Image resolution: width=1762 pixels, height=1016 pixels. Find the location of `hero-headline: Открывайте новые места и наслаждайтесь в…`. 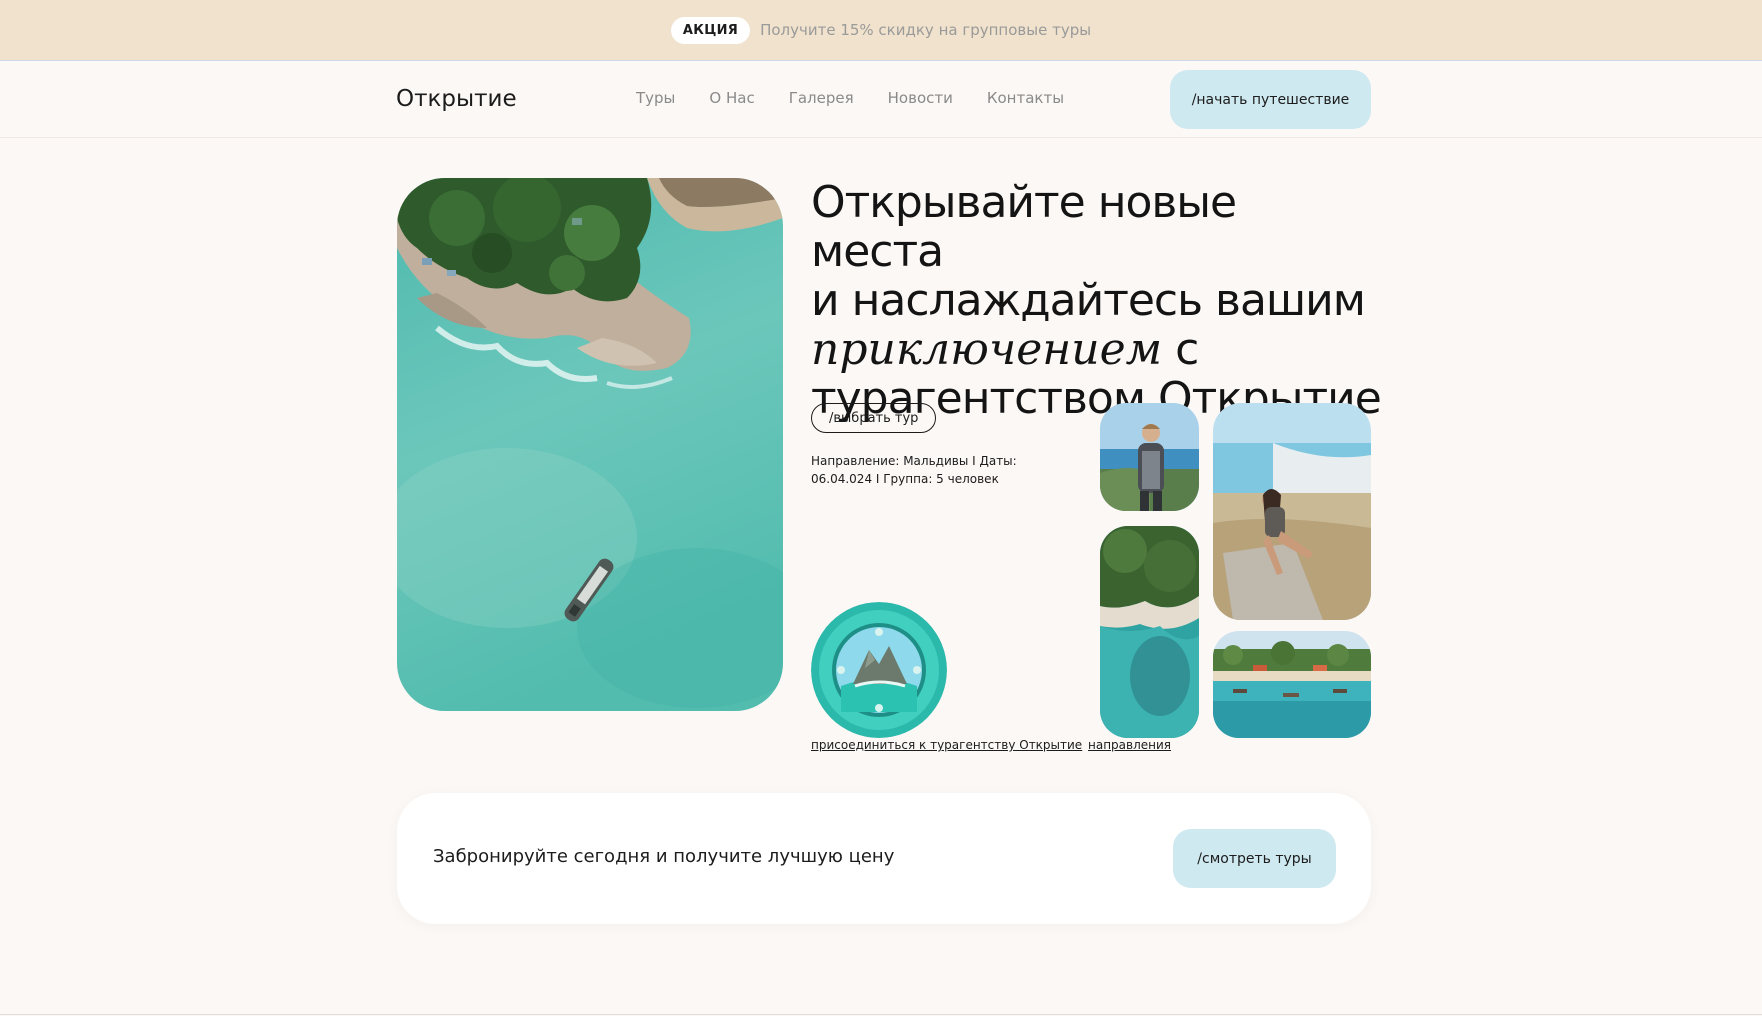

hero-headline: Открывайте новые места и наслаждайтесь в… is located at coordinates (1096, 300).